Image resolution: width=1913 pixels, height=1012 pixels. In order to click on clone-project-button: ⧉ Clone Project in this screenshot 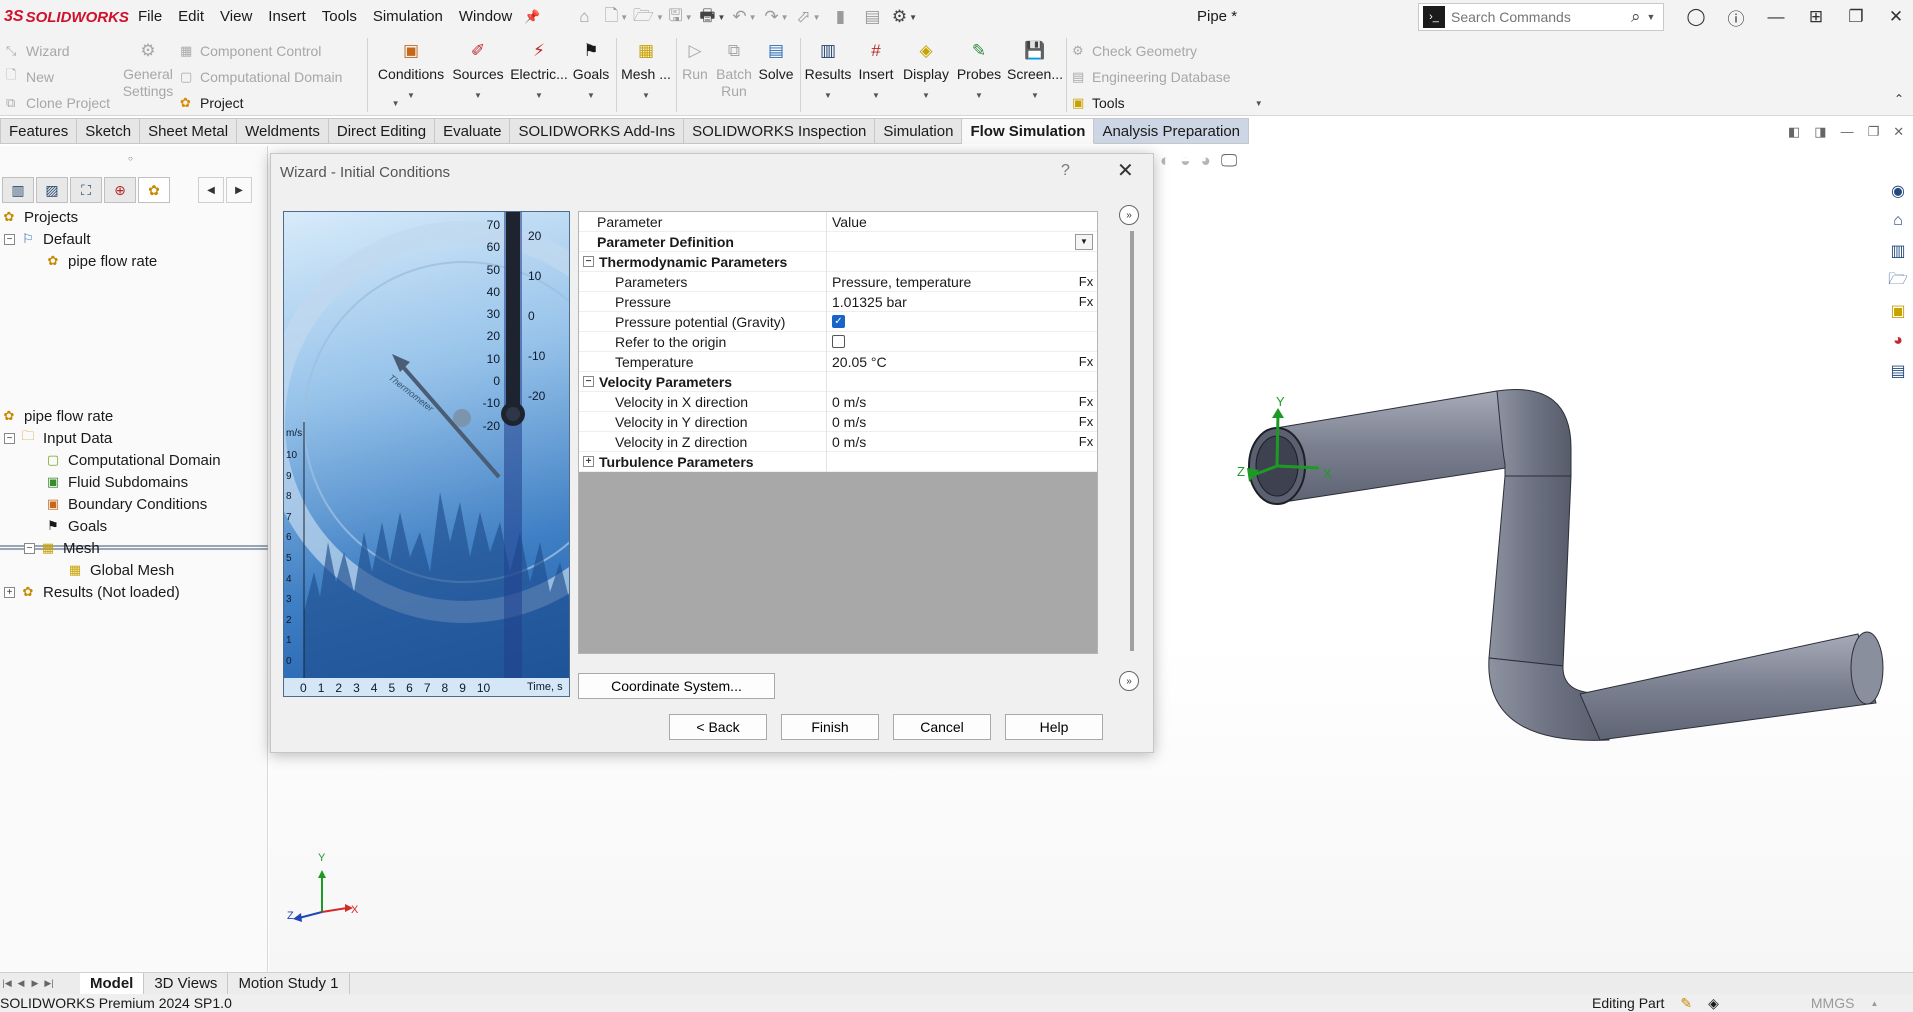, I will do `click(58, 103)`.